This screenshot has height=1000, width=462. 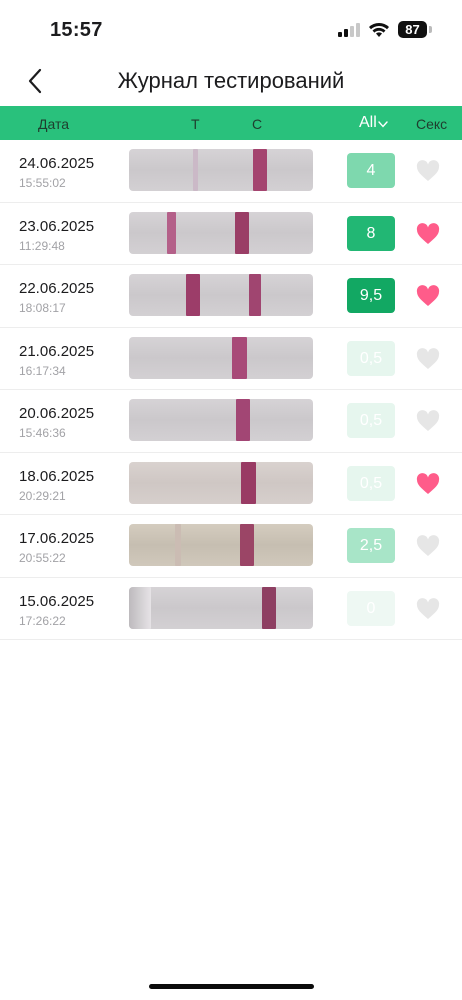 I want to click on home-indicator, so click(x=231, y=986).